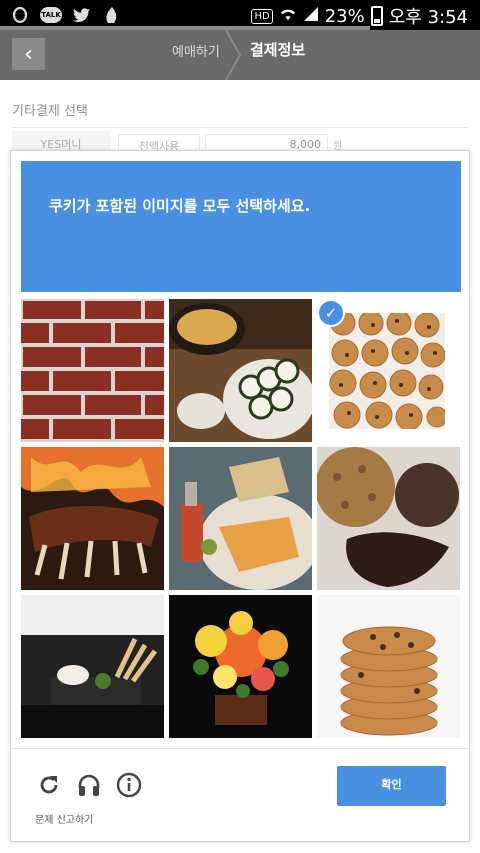 This screenshot has width=480, height=853. Describe the element at coordinates (112, 15) in the screenshot. I see `leaf-icon` at that location.